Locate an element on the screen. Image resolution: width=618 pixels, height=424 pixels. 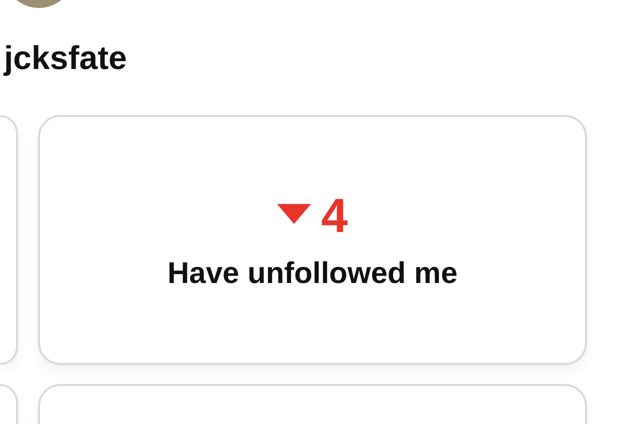
stat-value: 4 is located at coordinates (334, 217).